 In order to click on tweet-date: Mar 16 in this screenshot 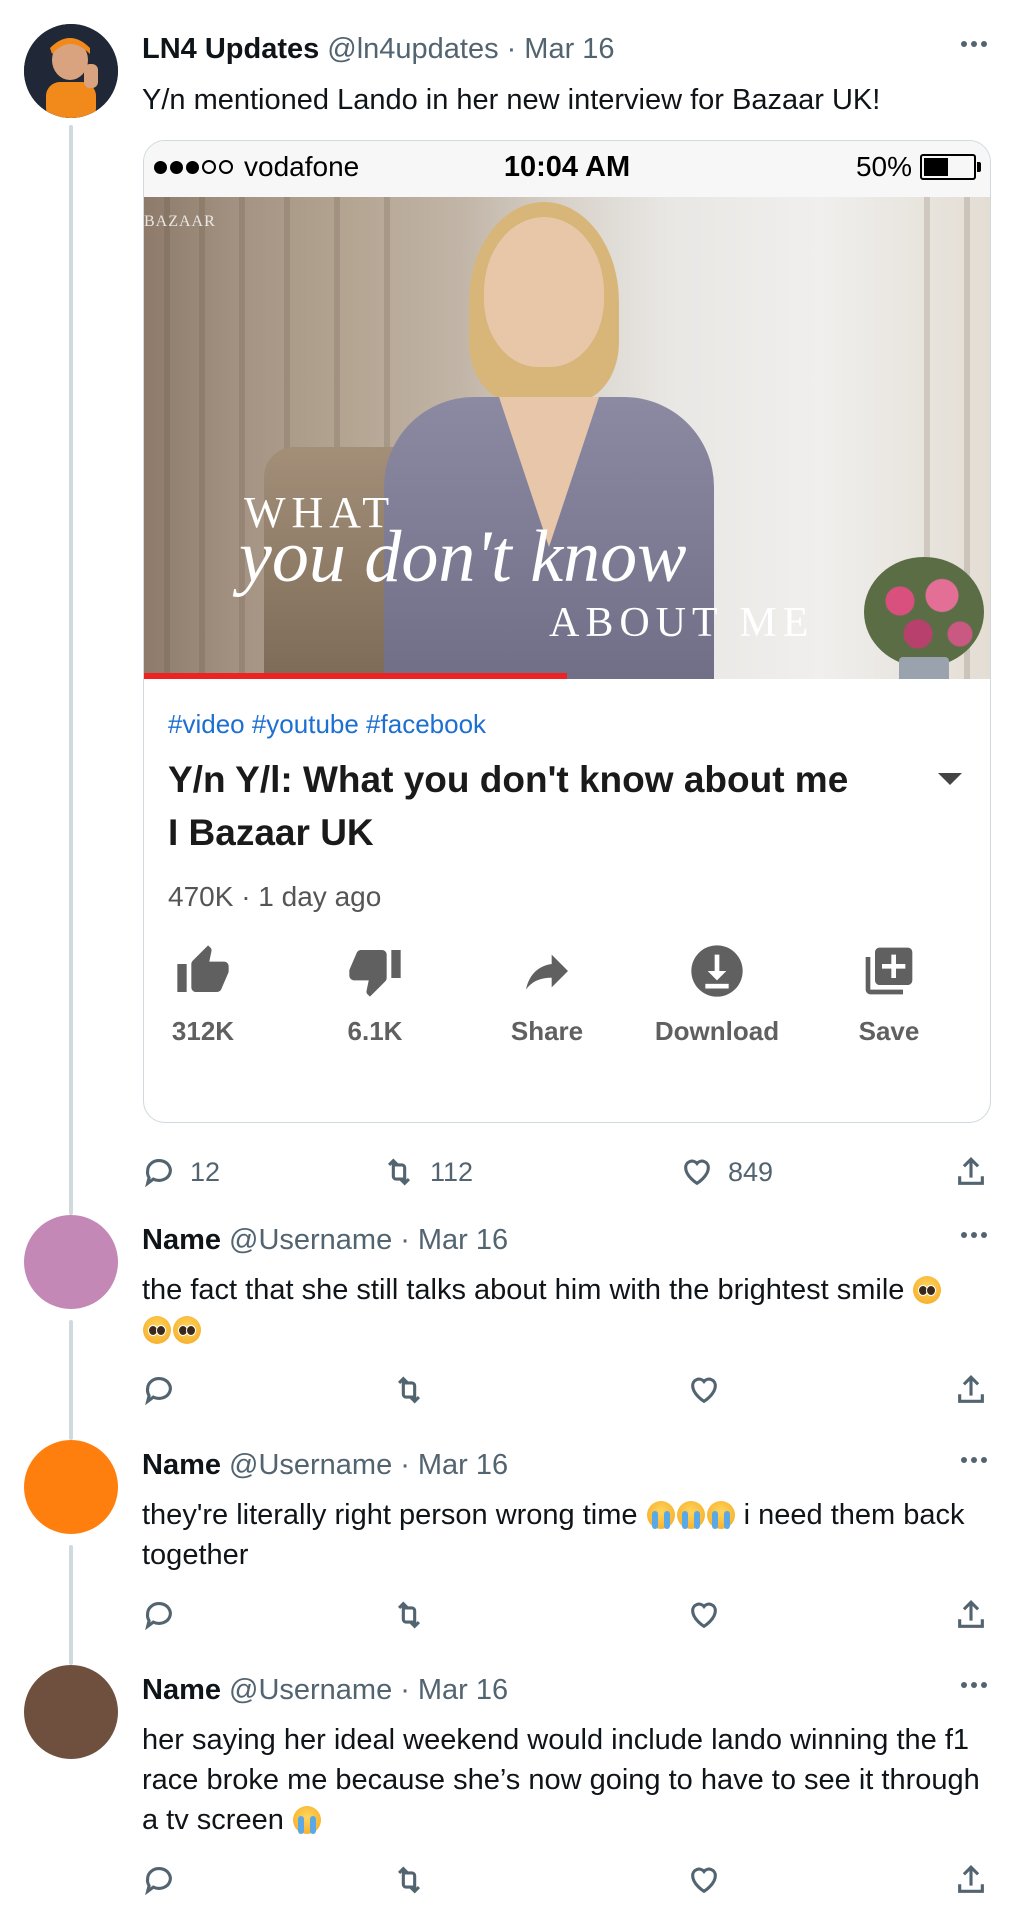, I will do `click(569, 49)`.